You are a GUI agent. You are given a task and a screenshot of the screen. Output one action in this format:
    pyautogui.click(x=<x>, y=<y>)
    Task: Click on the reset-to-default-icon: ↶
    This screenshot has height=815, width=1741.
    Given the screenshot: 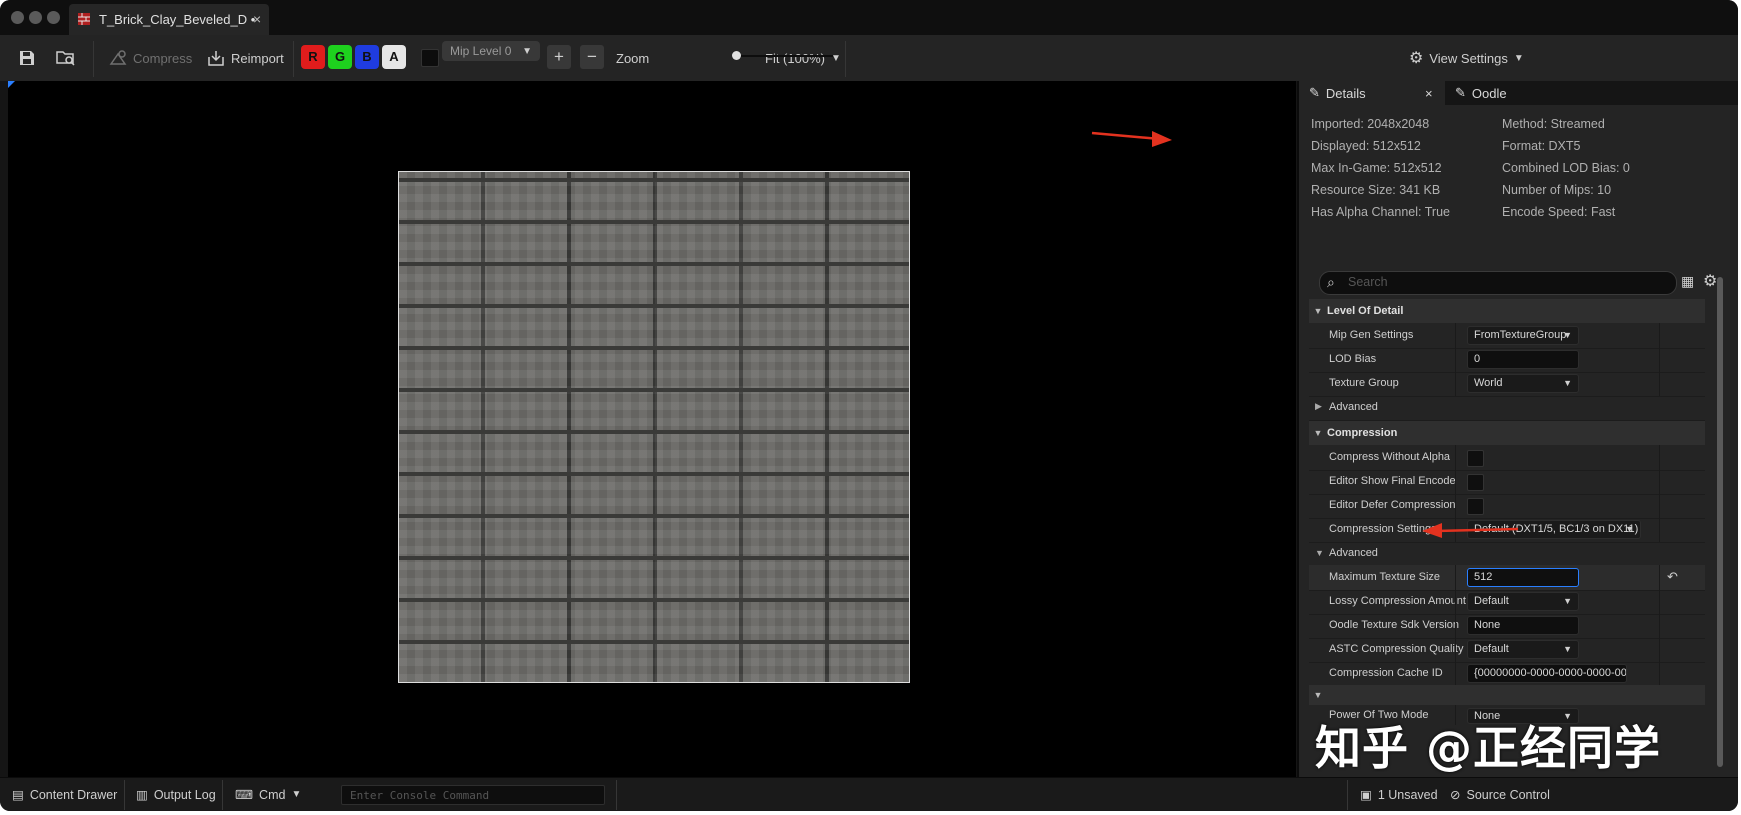 What is the action you would take?
    pyautogui.click(x=1672, y=577)
    